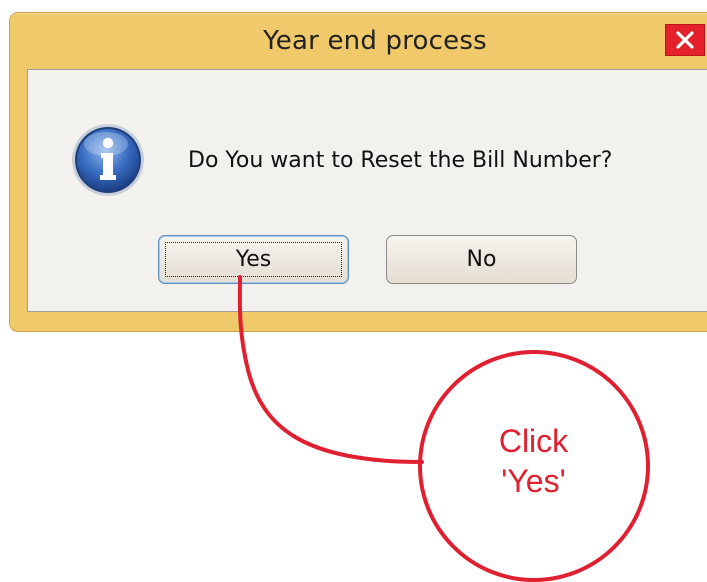 The height and width of the screenshot is (582, 707). I want to click on dialog-message: Do You want to Reset the Bill Number?, so click(400, 160).